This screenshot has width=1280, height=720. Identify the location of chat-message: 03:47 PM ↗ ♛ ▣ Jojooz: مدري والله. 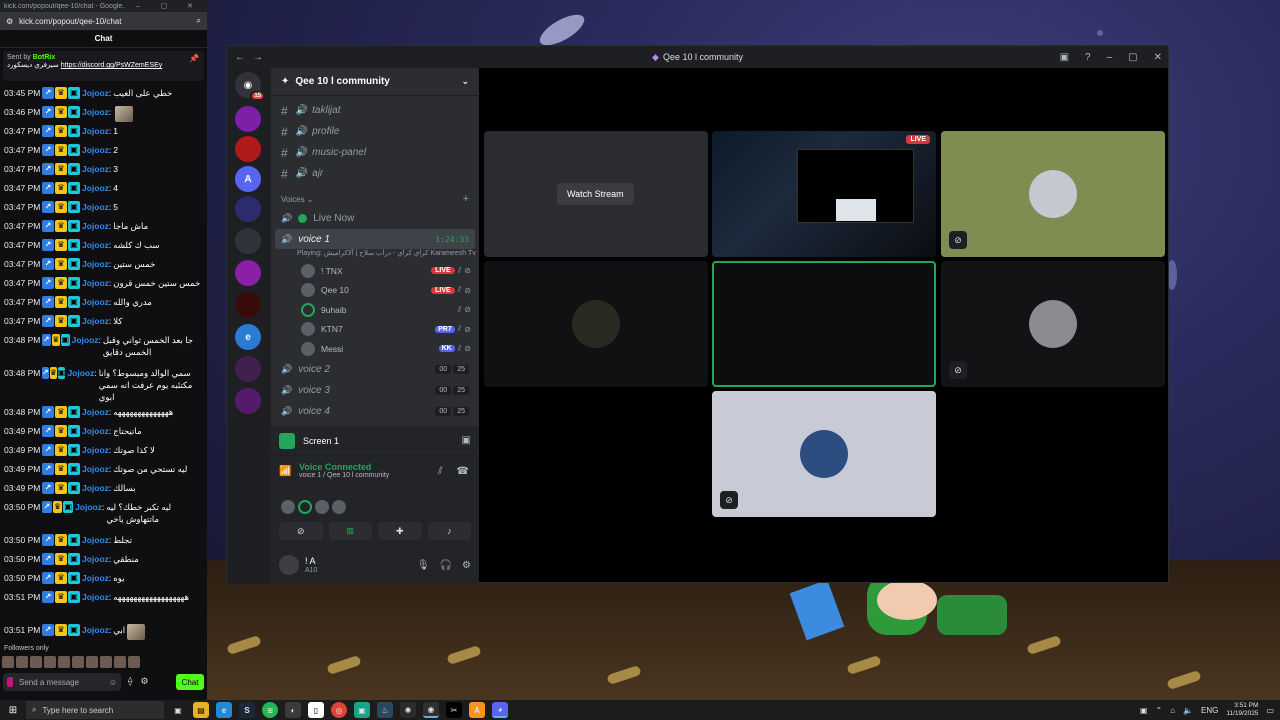
(103, 302).